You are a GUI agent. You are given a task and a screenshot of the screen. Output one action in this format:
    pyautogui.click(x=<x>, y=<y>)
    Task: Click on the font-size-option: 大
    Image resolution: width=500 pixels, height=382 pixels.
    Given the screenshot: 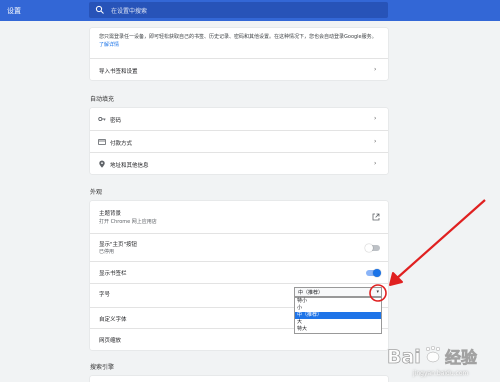 What is the action you would take?
    pyautogui.click(x=338, y=322)
    